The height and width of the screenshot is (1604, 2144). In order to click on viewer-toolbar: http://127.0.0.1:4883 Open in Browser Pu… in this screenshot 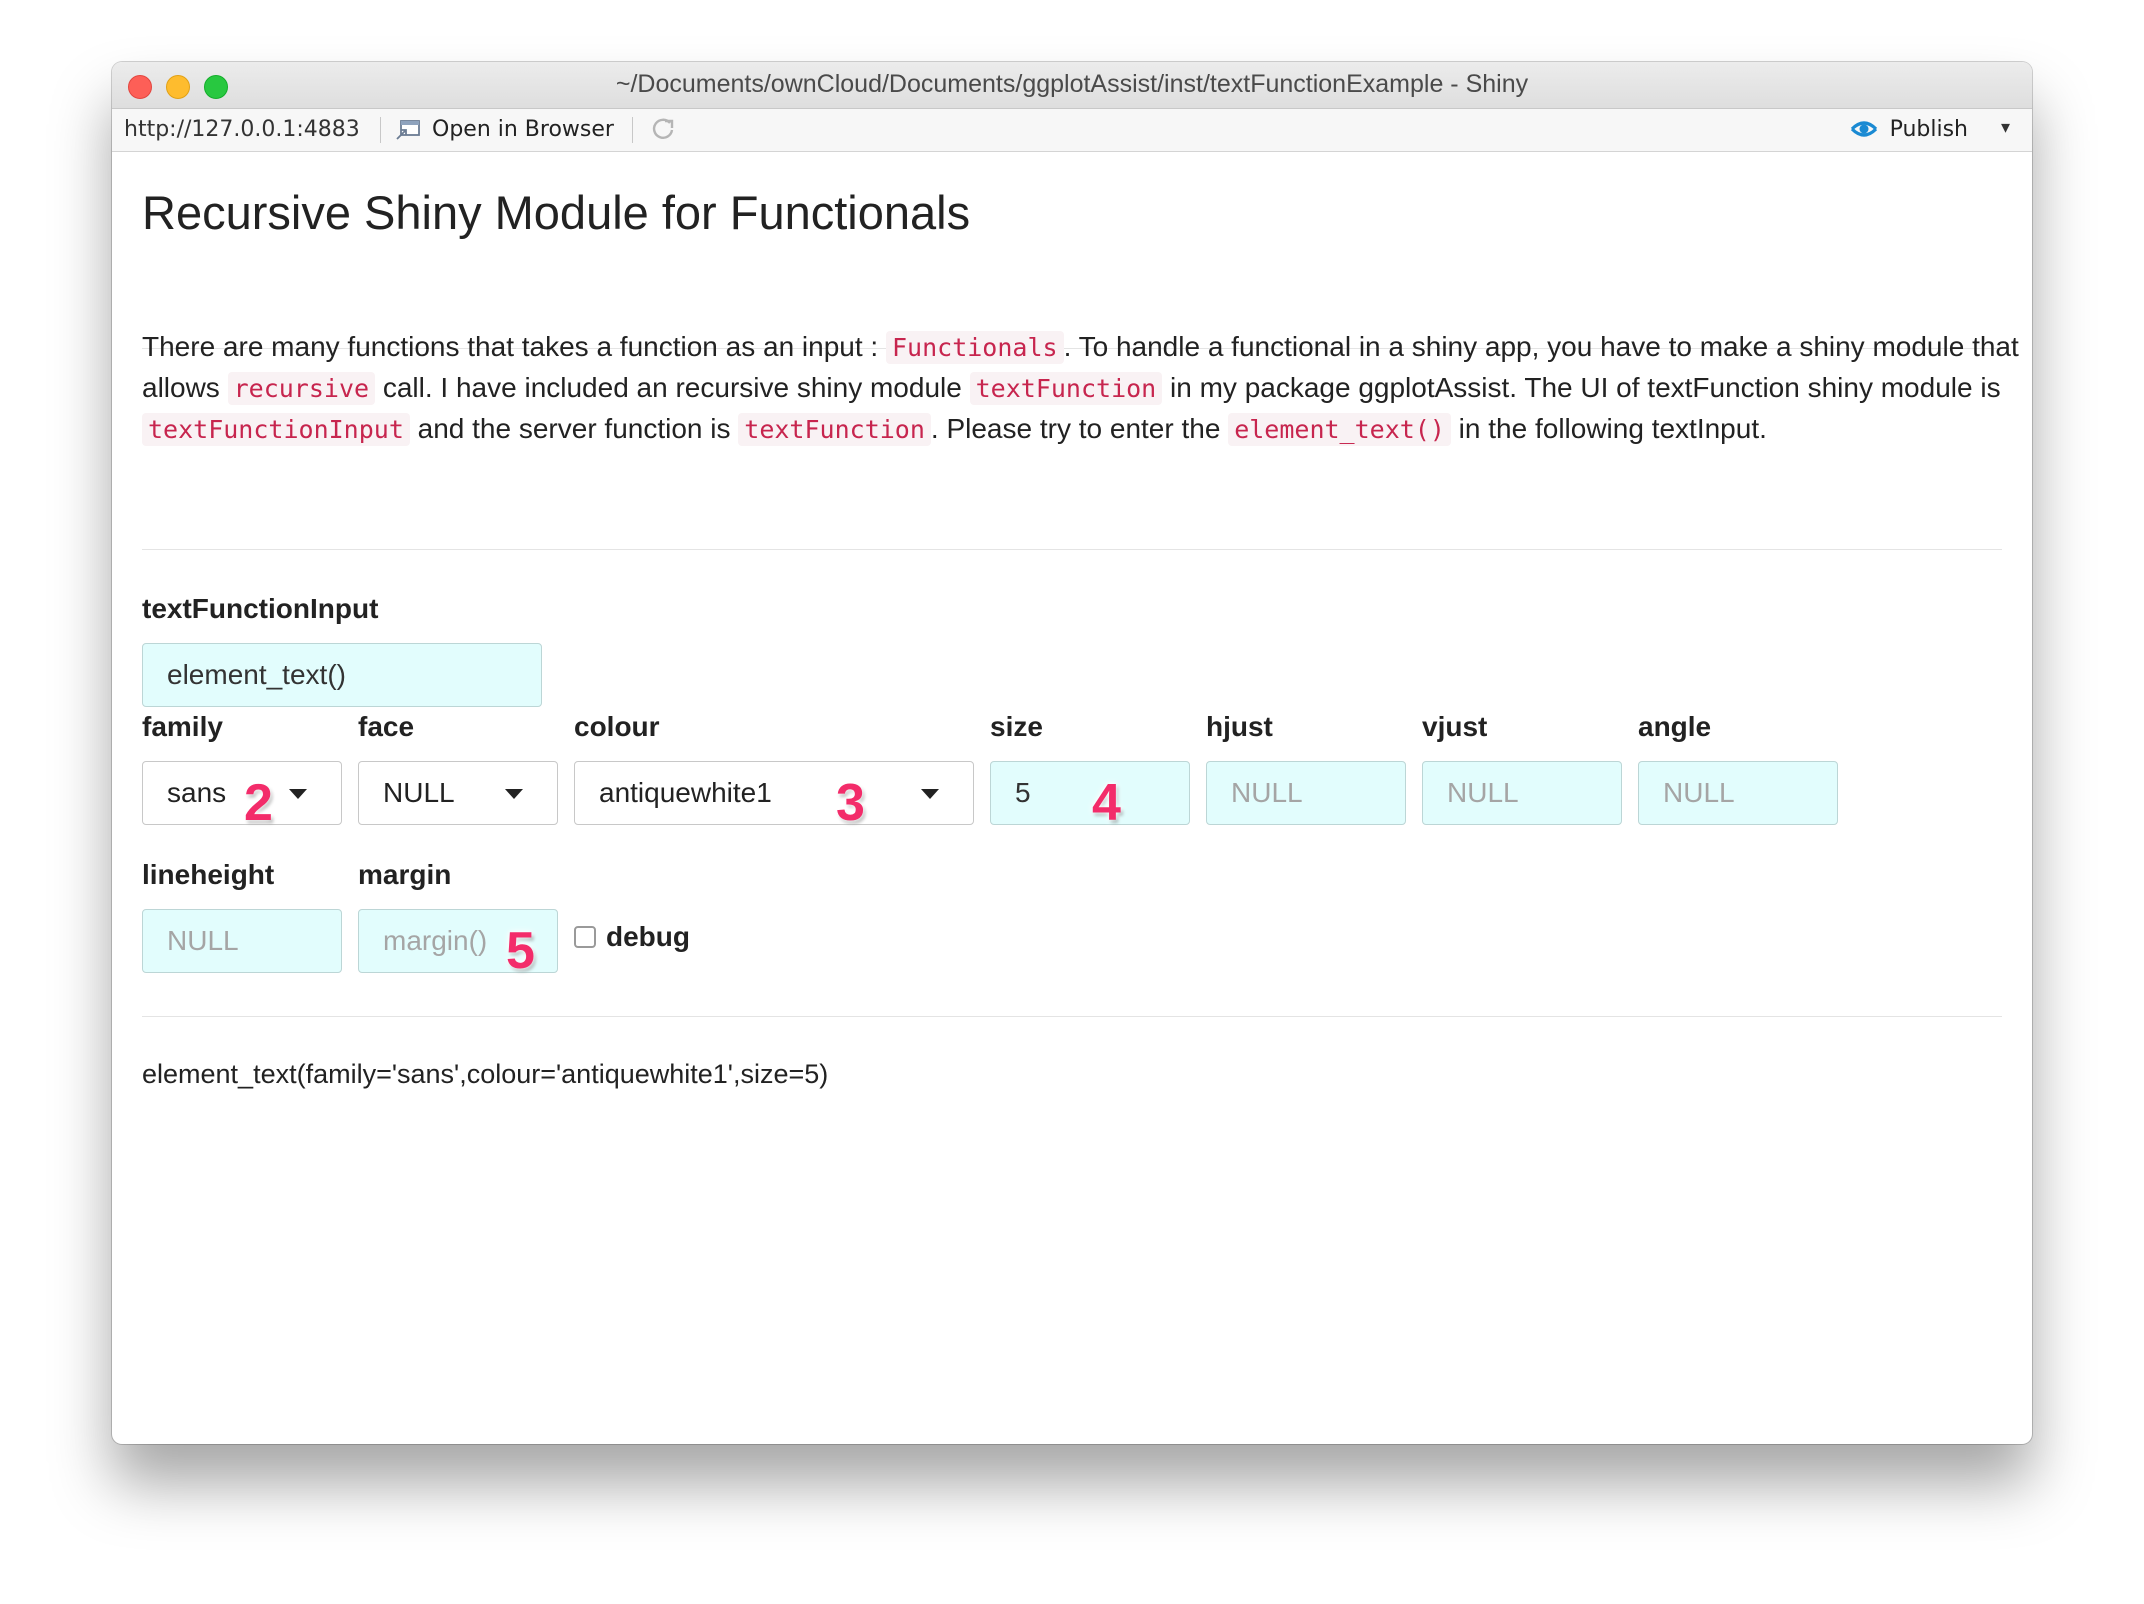, I will do `click(1072, 130)`.